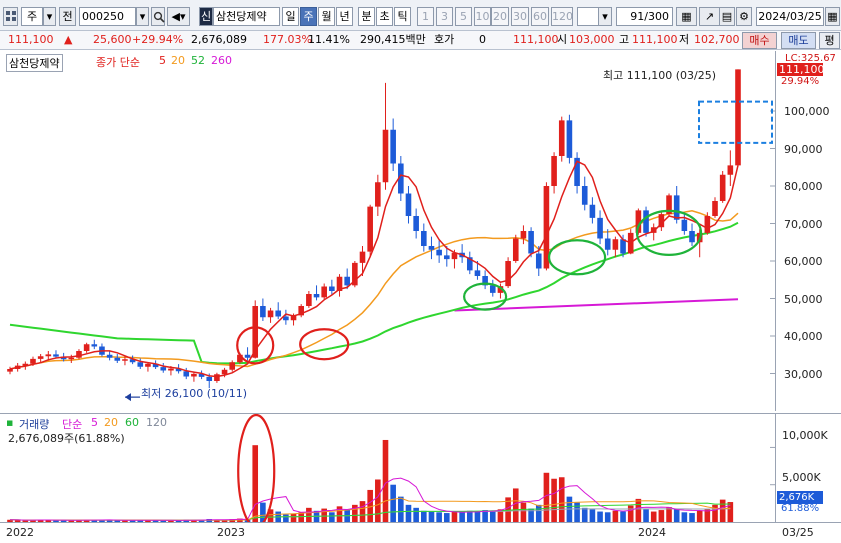 This screenshot has width=841, height=543. Describe the element at coordinates (142, 16) in the screenshot. I see `code-dropdown-icon: ▾` at that location.